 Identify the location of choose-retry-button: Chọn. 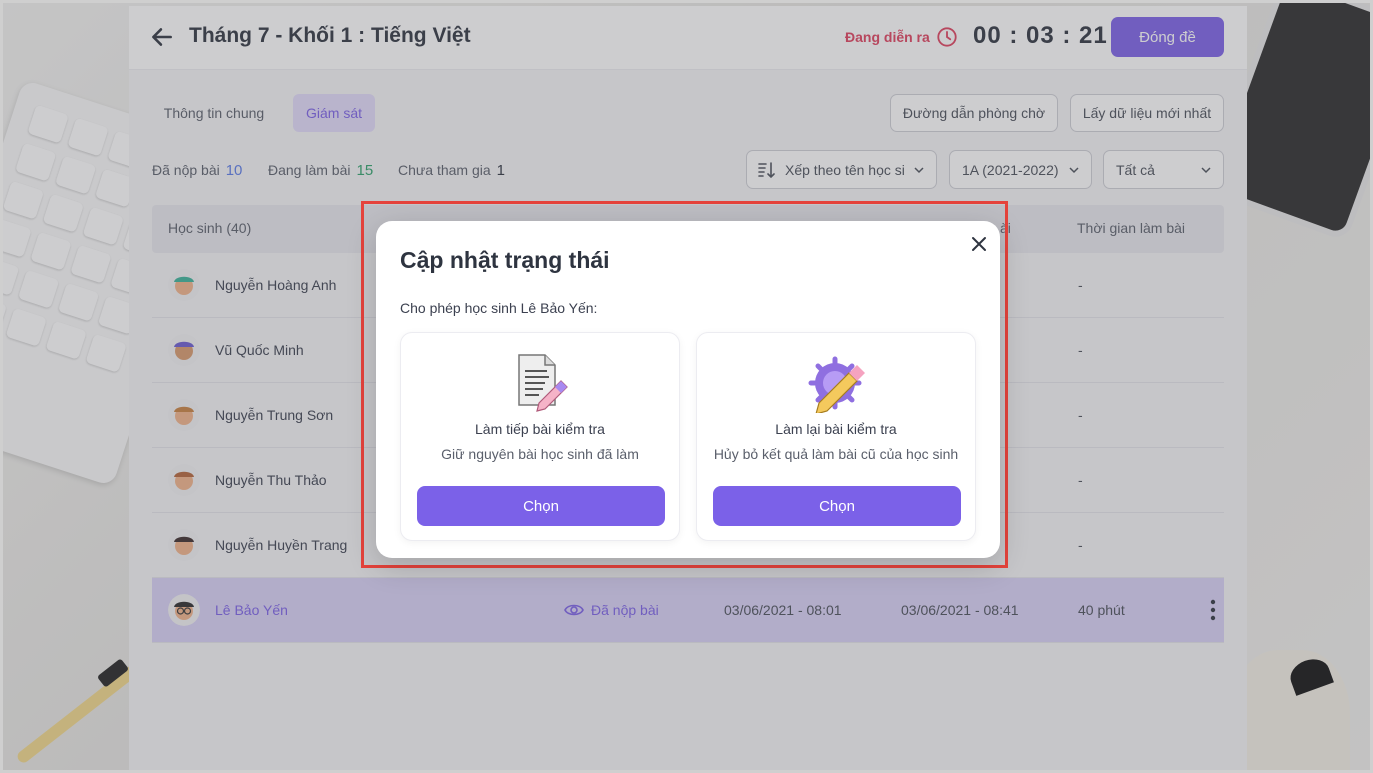
(837, 506).